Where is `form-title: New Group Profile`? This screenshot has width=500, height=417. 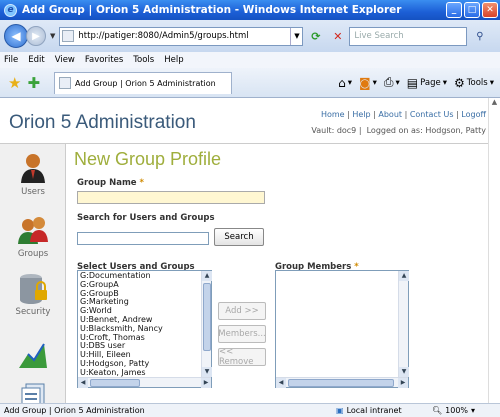
form-title: New Group Profile is located at coordinates (148, 159).